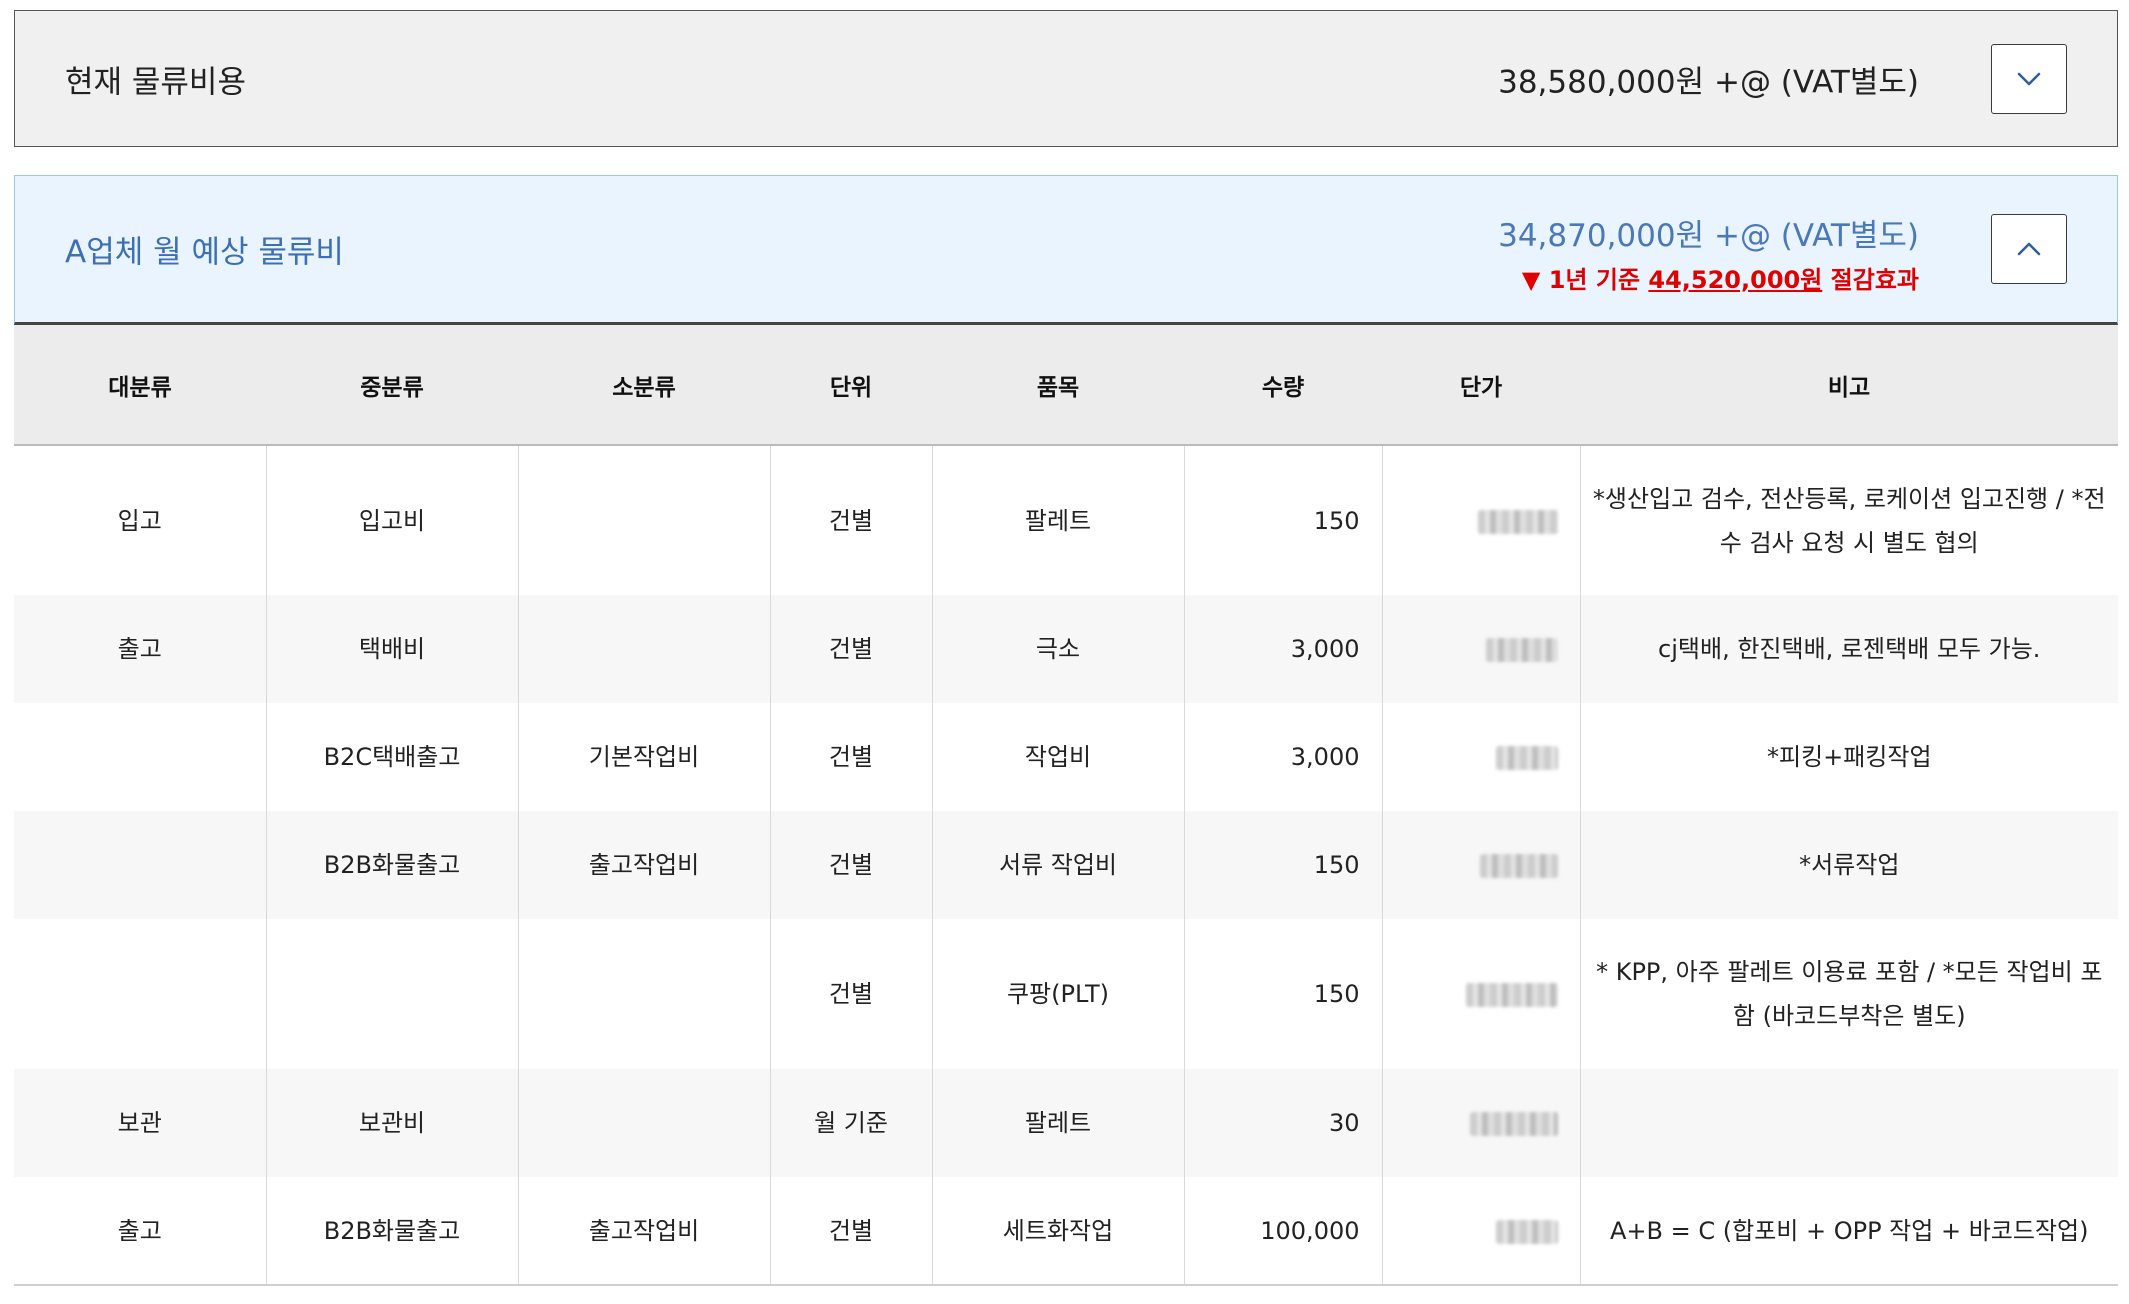 The height and width of the screenshot is (1304, 2129). I want to click on header-qty: 수량, so click(1283, 385).